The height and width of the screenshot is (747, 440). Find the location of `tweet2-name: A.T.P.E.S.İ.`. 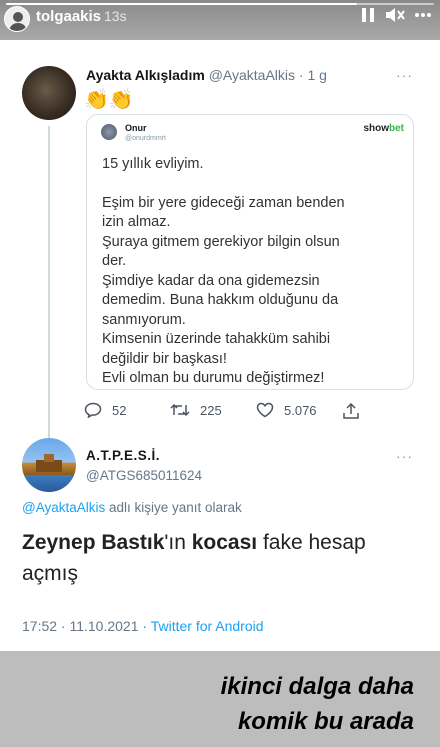

tweet2-name: A.T.P.E.S.İ. is located at coordinates (123, 455).